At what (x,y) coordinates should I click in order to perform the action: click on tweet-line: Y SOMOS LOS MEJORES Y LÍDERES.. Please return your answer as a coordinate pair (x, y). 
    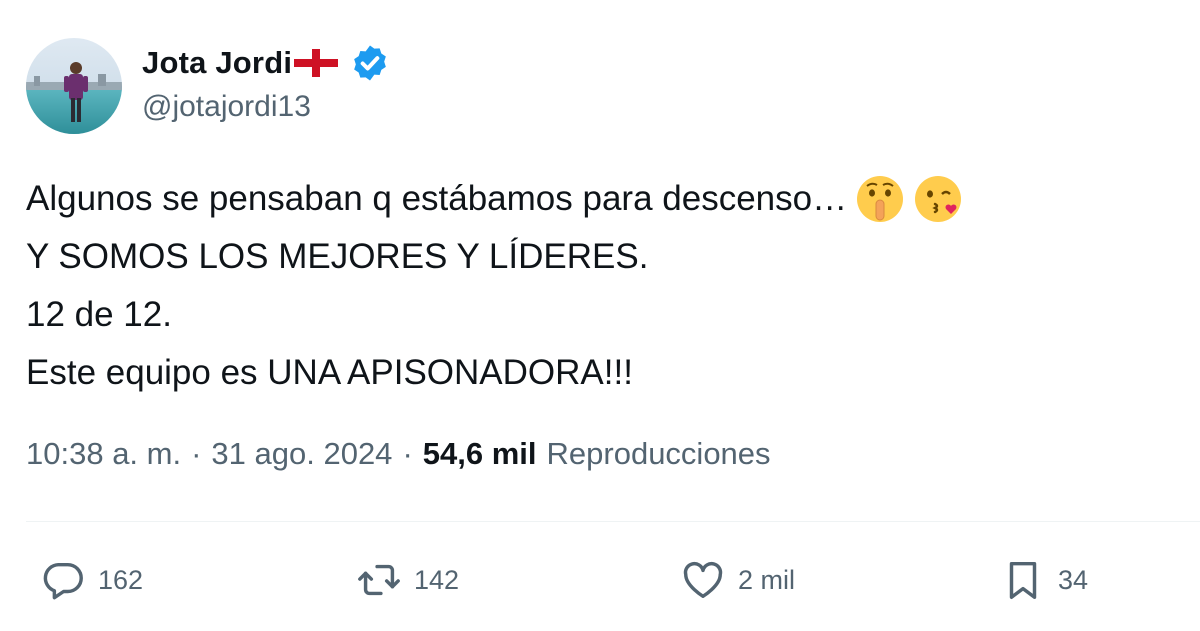
    Looking at the image, I should click on (337, 256).